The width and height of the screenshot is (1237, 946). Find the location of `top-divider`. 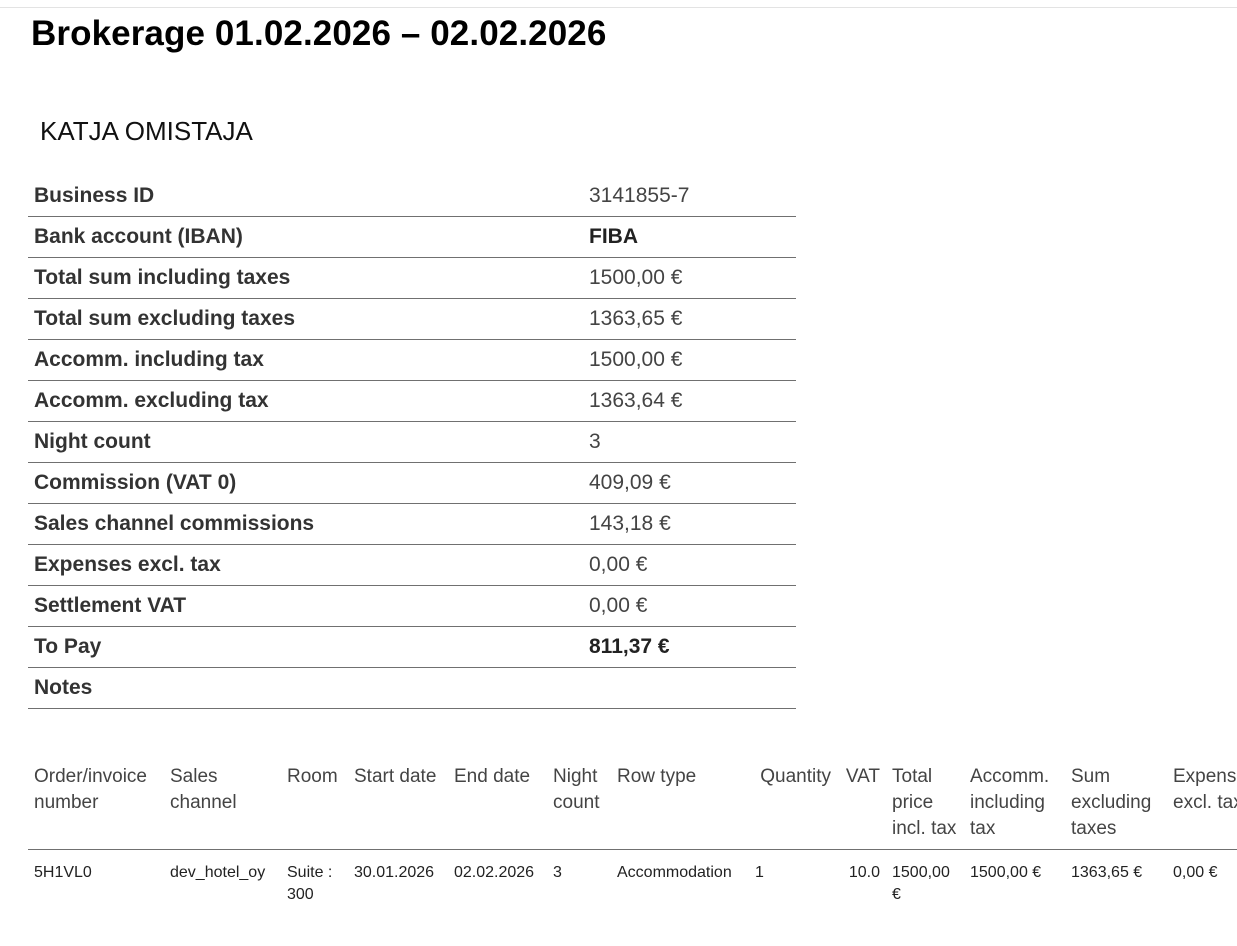

top-divider is located at coordinates (618, 7).